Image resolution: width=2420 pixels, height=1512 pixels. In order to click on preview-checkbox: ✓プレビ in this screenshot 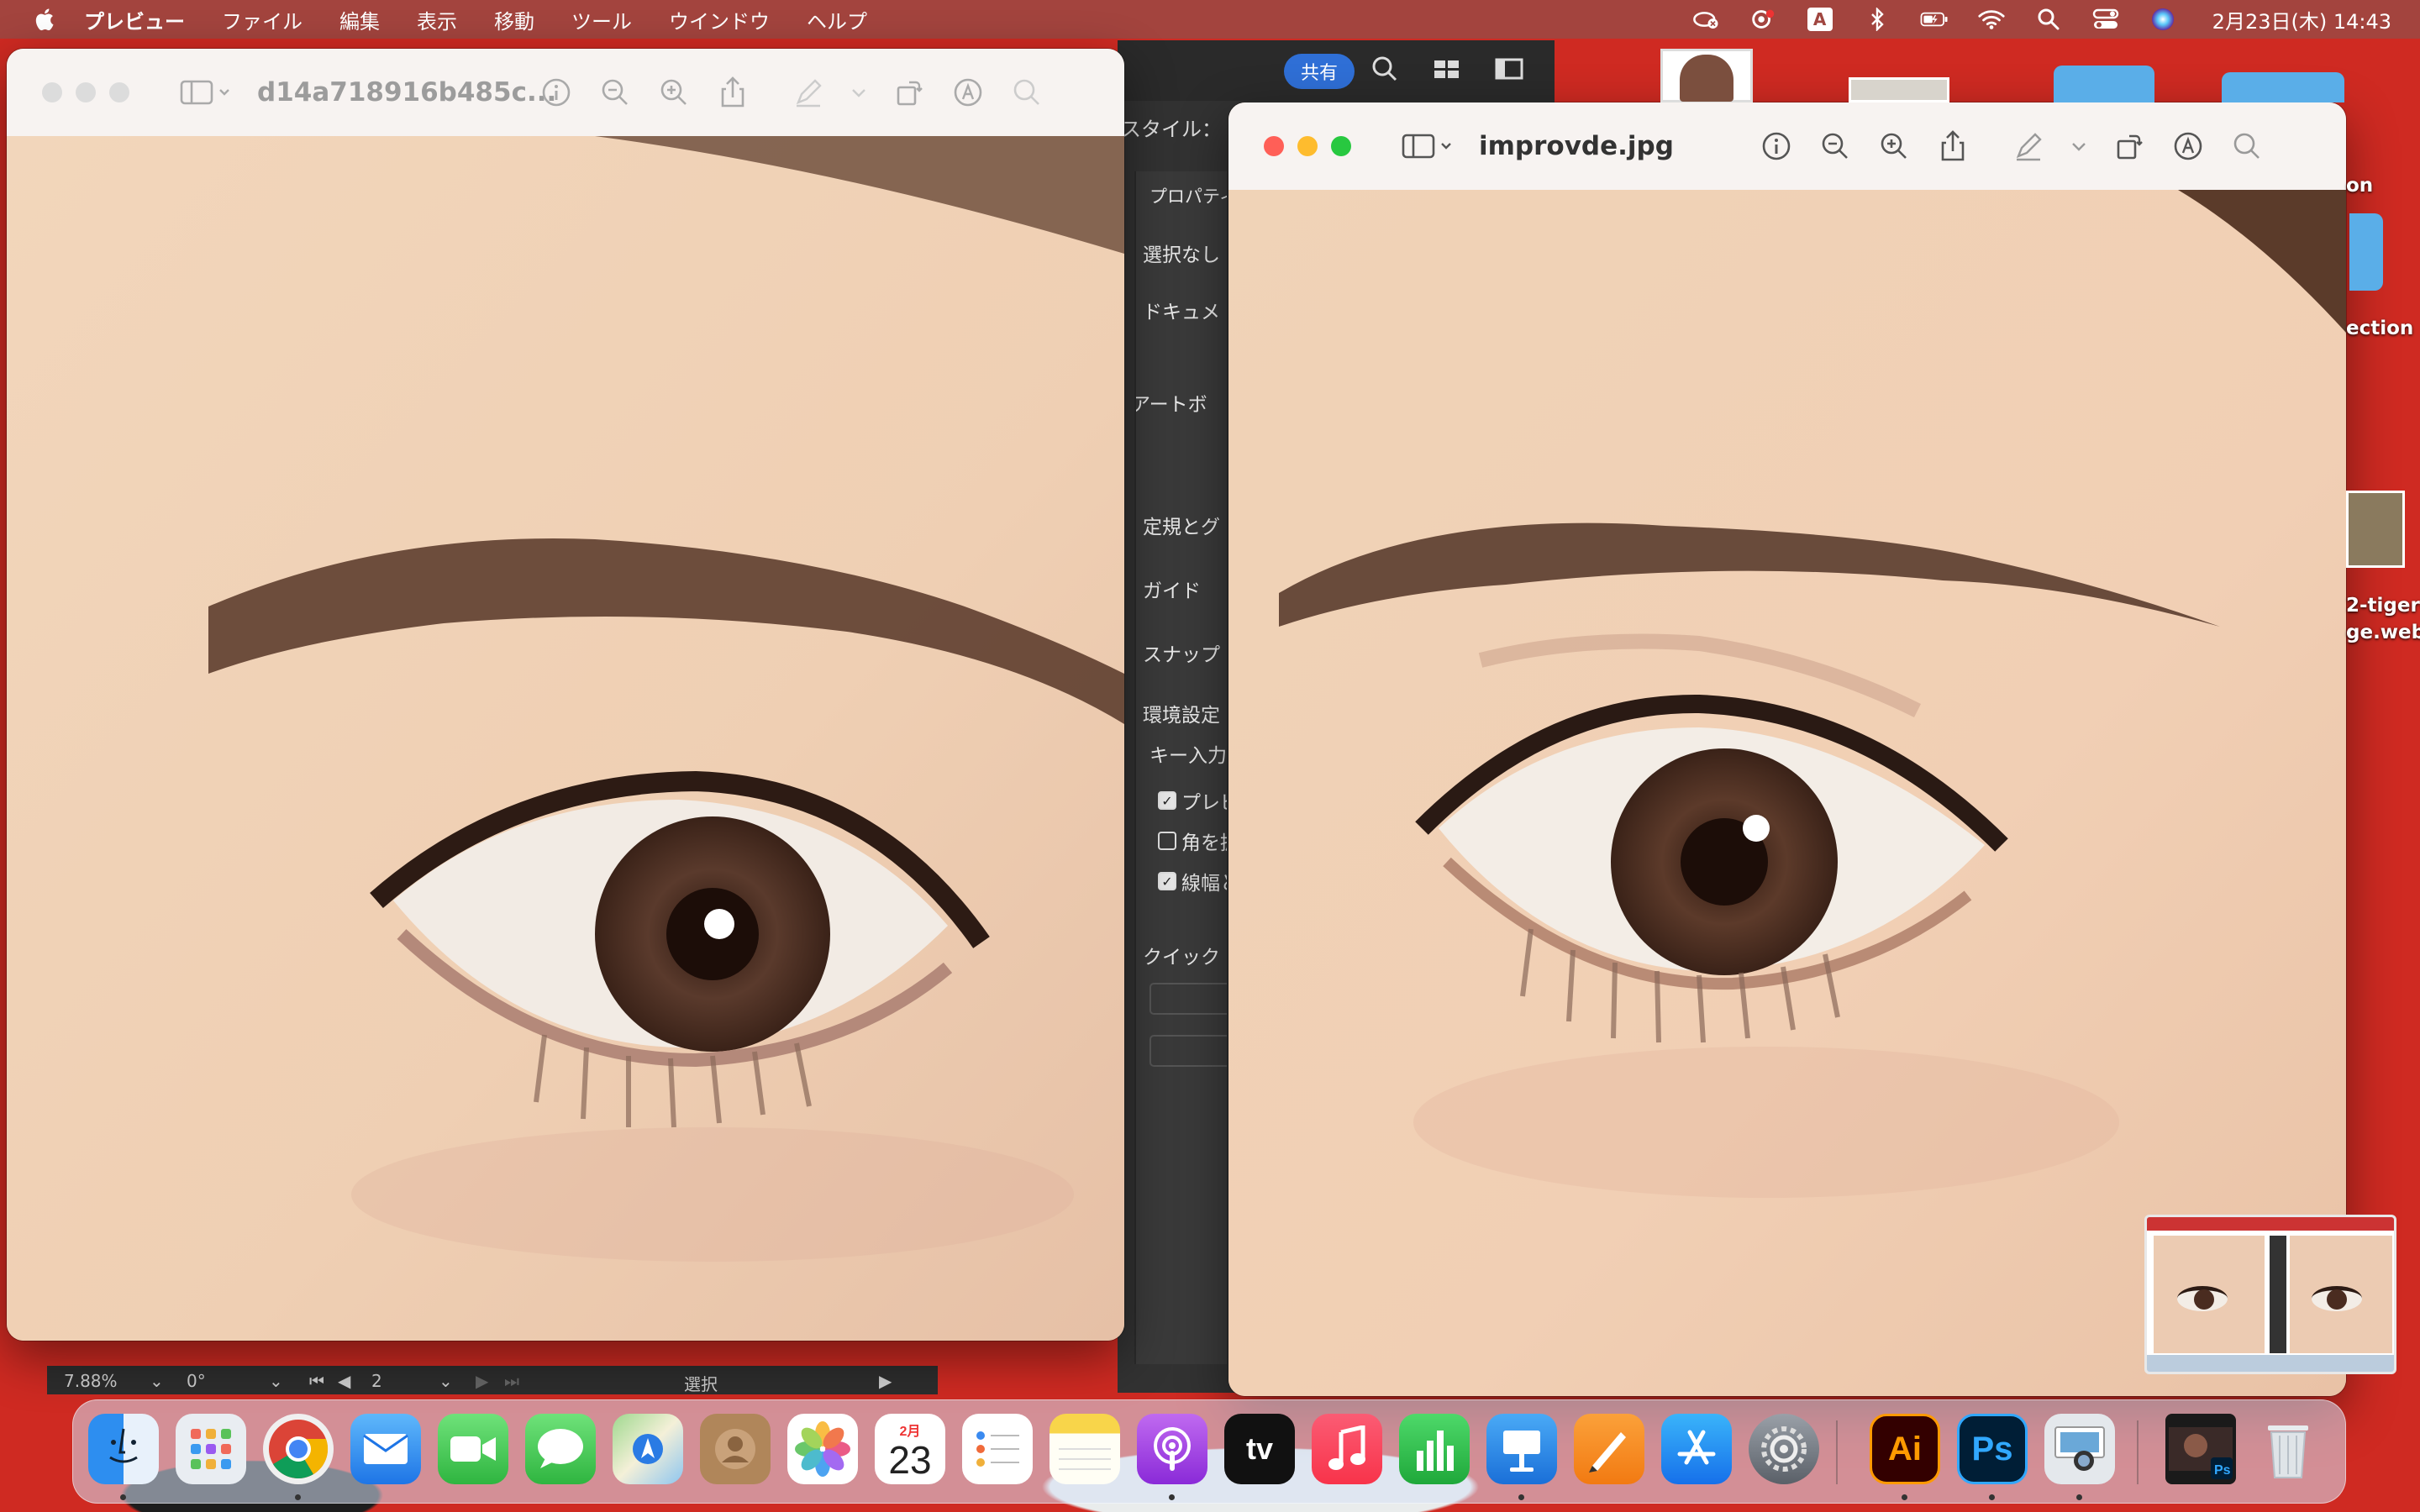, I will do `click(1193, 800)`.